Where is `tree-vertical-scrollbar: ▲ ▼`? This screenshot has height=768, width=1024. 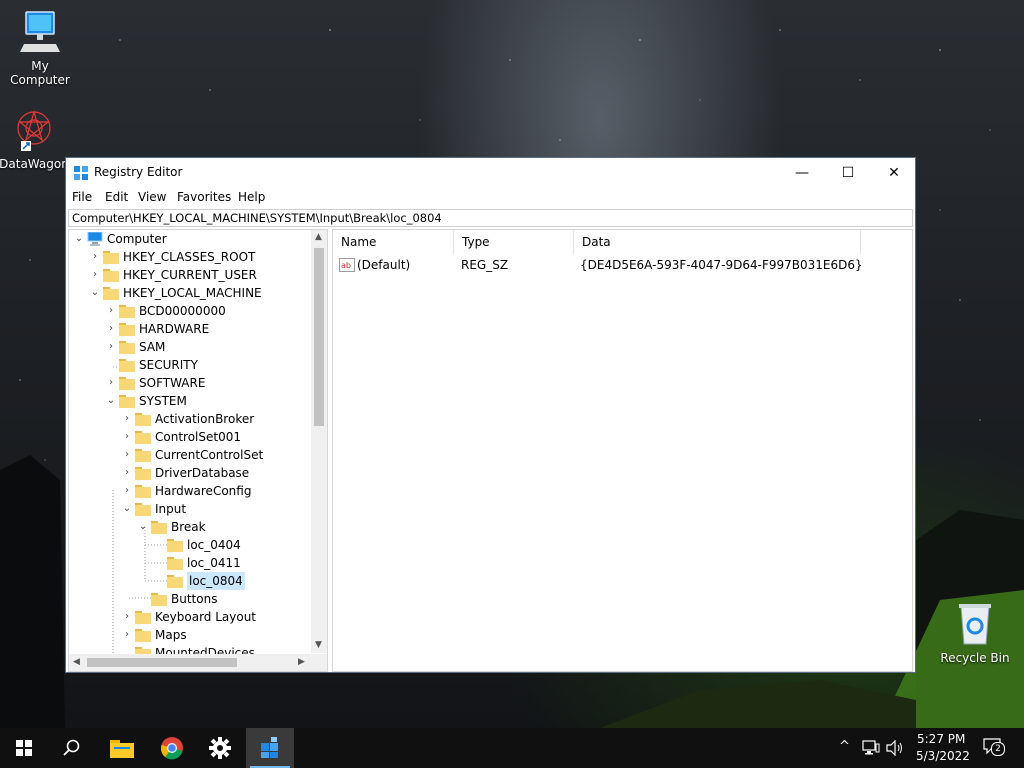 tree-vertical-scrollbar: ▲ ▼ is located at coordinates (319, 441).